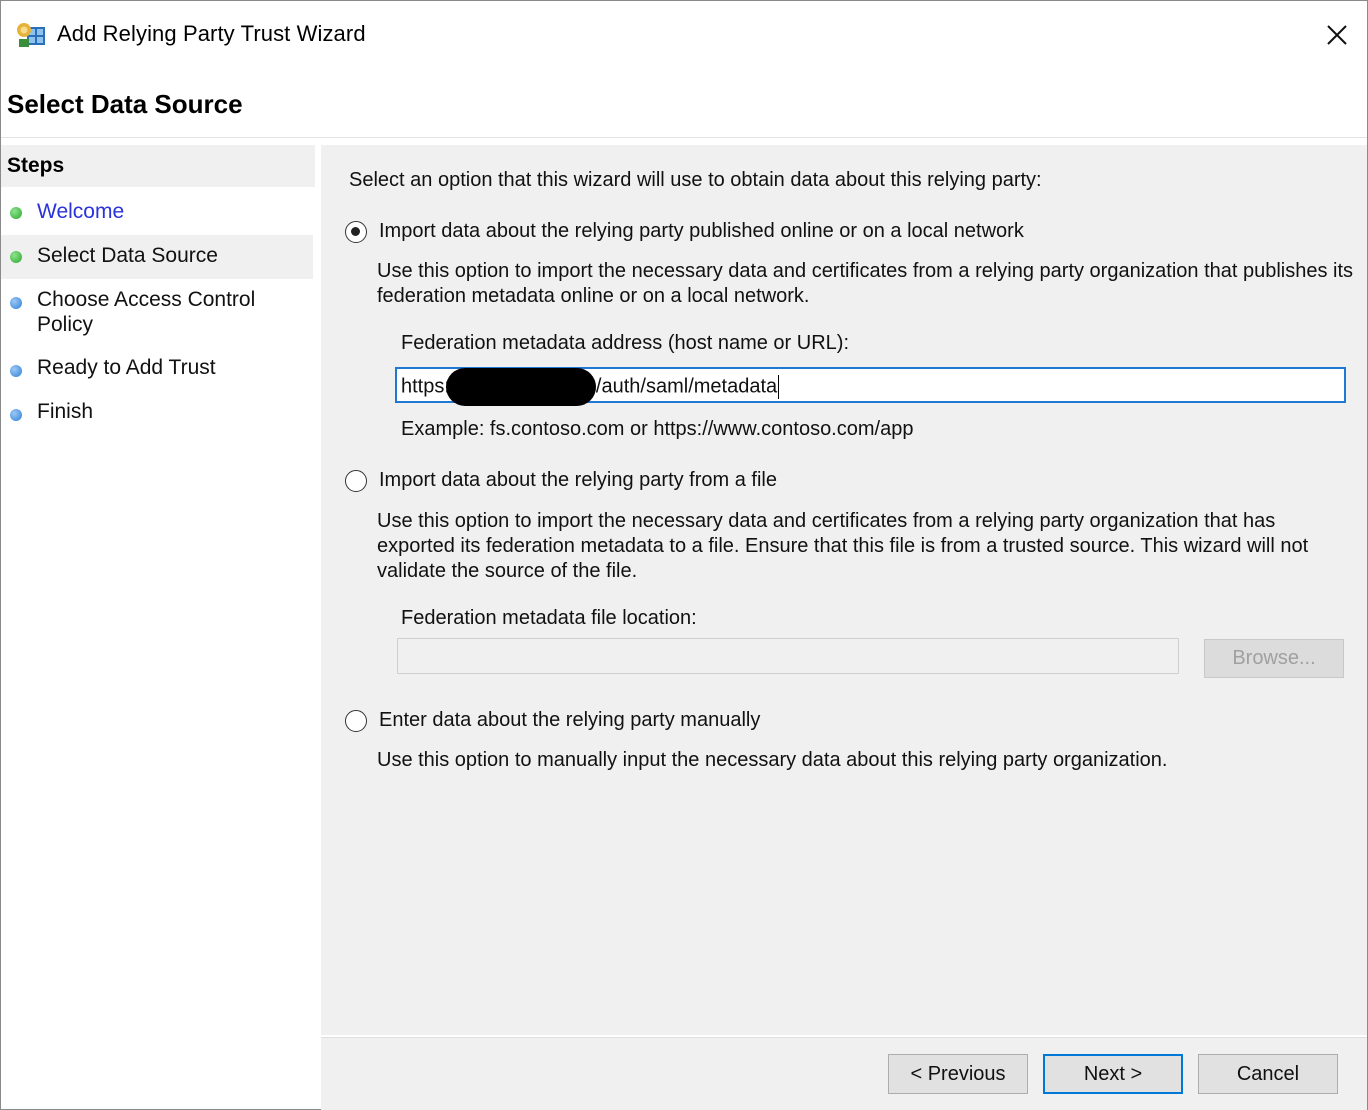  What do you see at coordinates (870, 386) in the screenshot?
I see `metadata-address-input: https:/auth/saml/metadata` at bounding box center [870, 386].